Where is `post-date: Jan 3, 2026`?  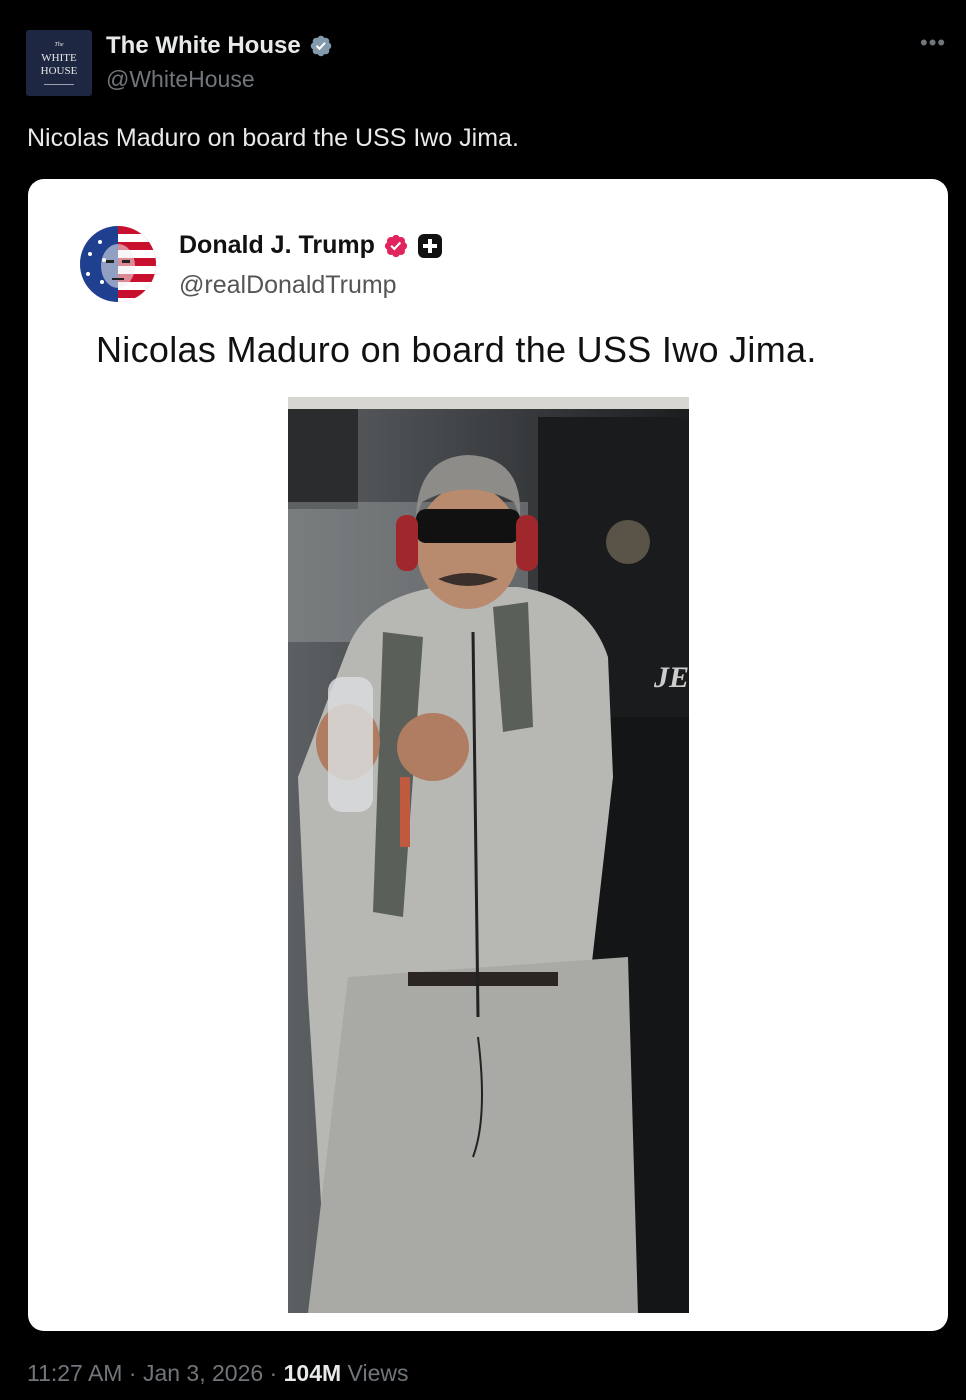 post-date: Jan 3, 2026 is located at coordinates (203, 1373).